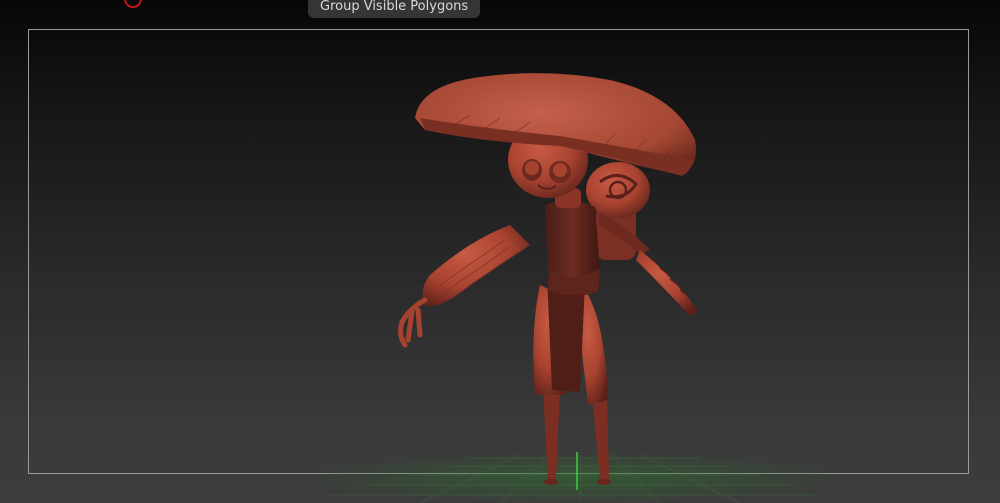  Describe the element at coordinates (575, 477) in the screenshot. I see `floor-grid` at that location.